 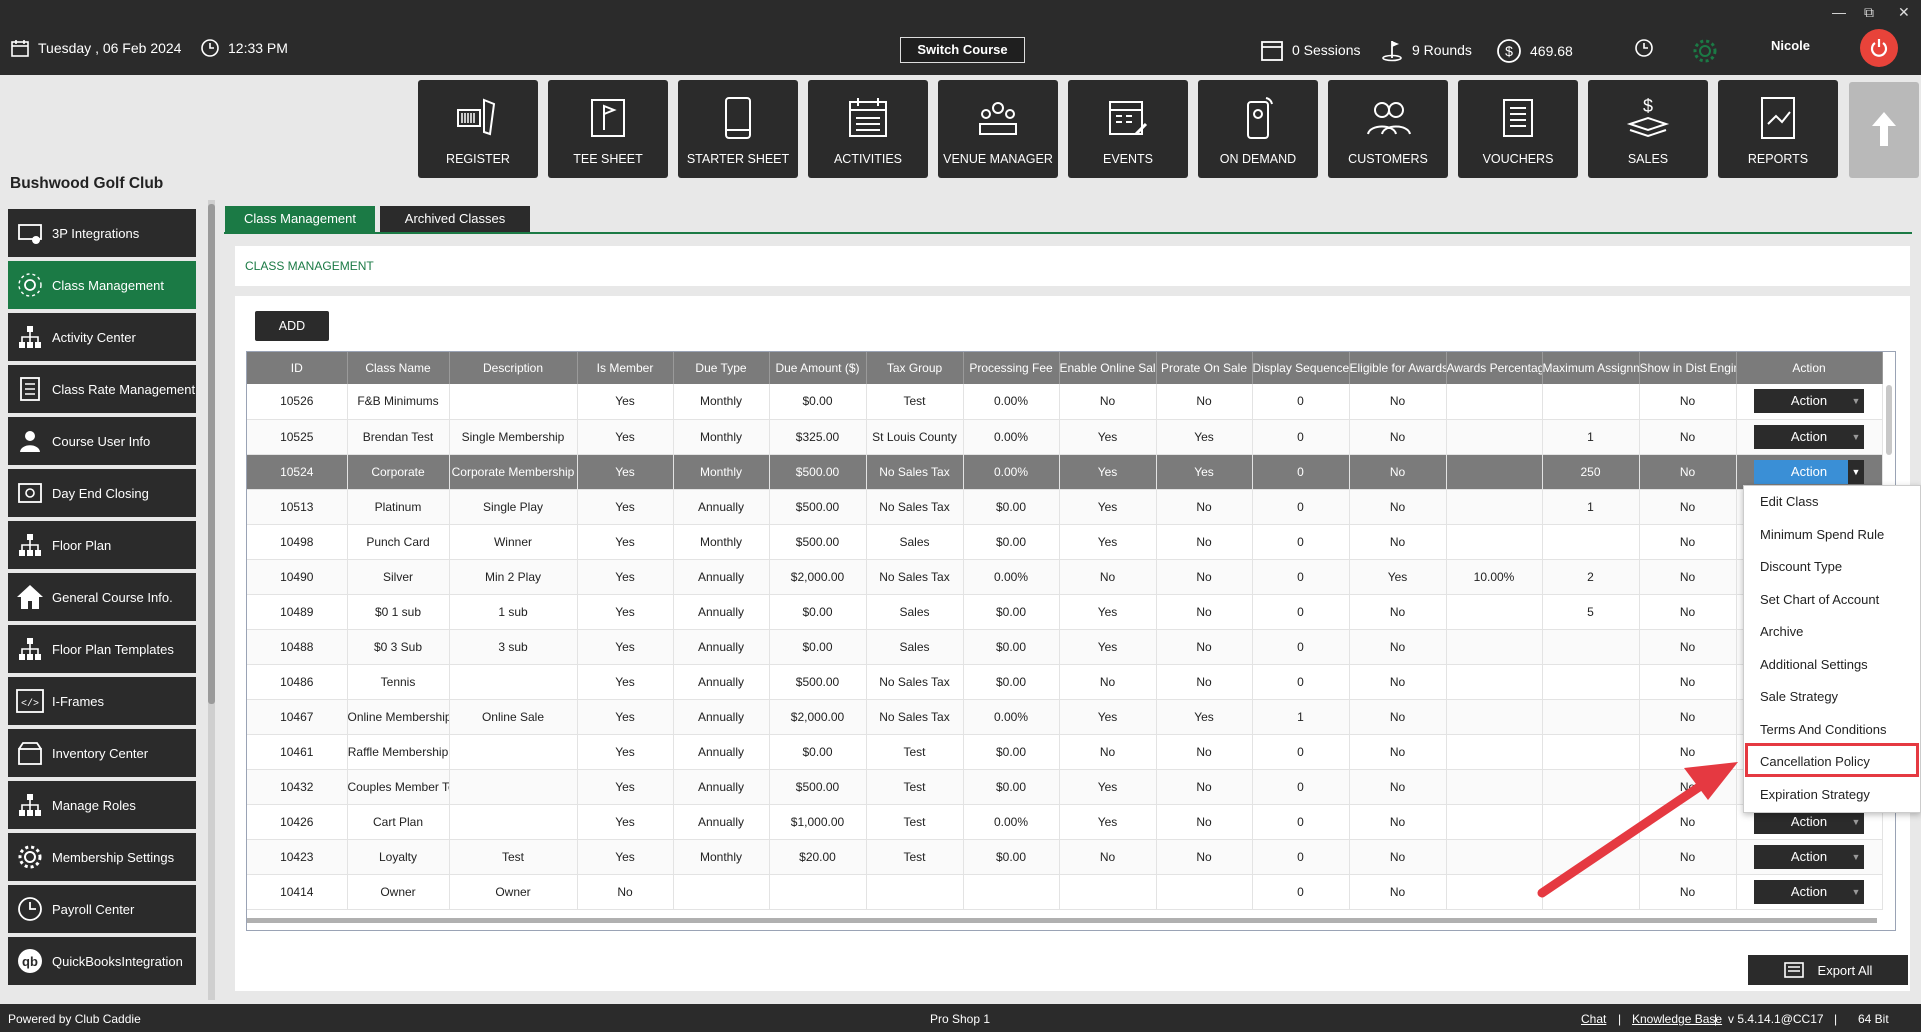 What do you see at coordinates (818, 368) in the screenshot?
I see `column-header: Due Amount ($)` at bounding box center [818, 368].